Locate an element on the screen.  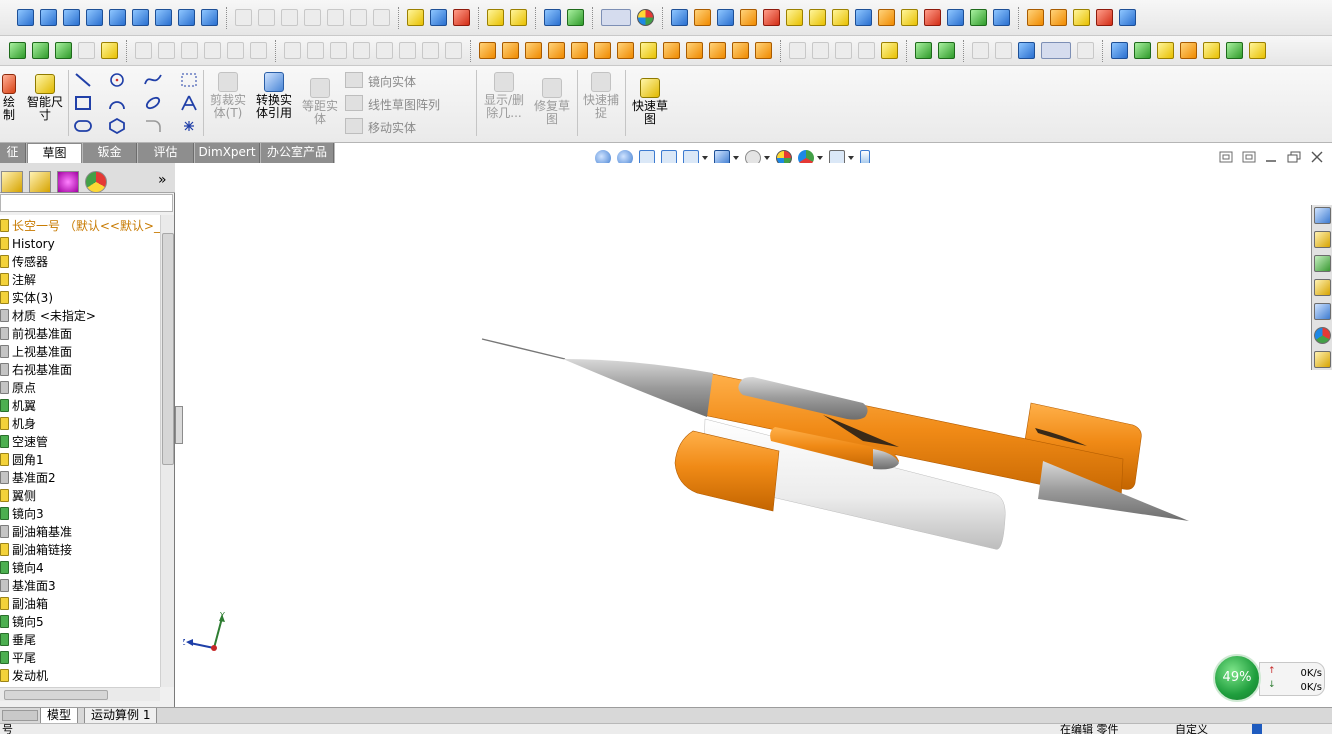
feature-tree-tab-icon is located at coordinates (12, 182).